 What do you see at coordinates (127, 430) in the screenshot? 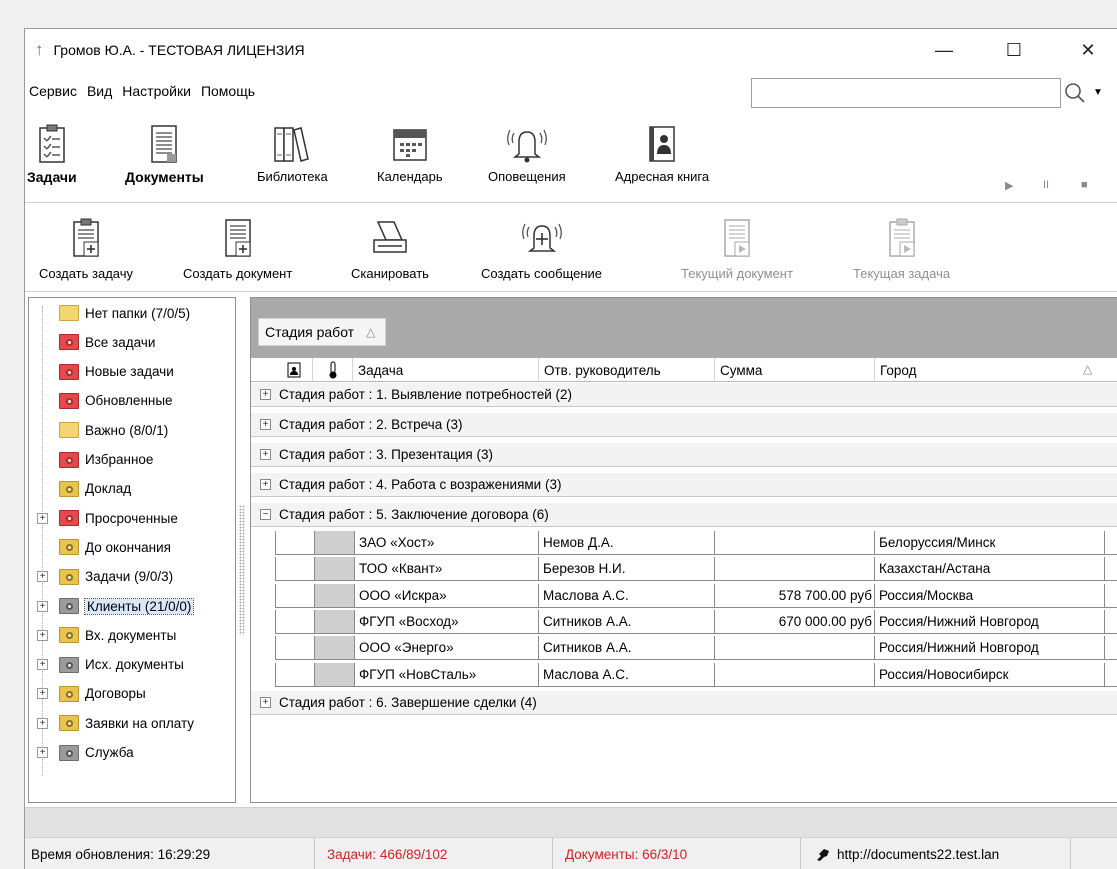
I see `tree-item-label: Важно (8/0/1)` at bounding box center [127, 430].